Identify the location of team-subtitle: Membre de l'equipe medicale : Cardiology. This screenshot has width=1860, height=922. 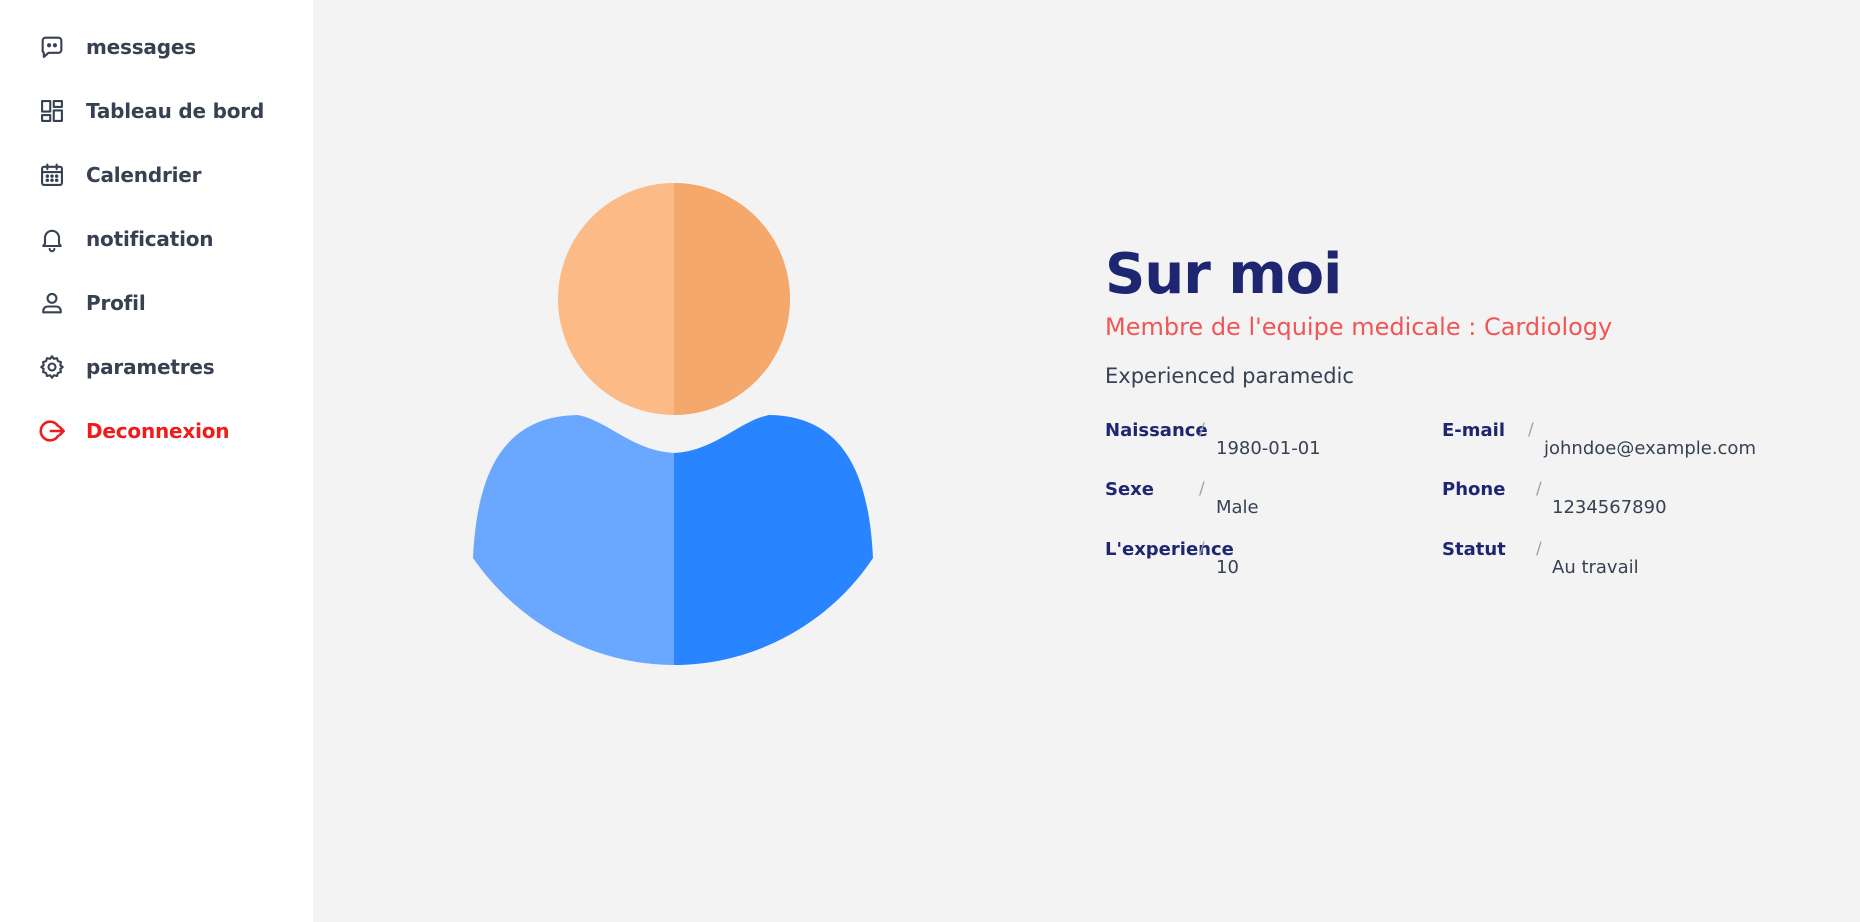
(1359, 327).